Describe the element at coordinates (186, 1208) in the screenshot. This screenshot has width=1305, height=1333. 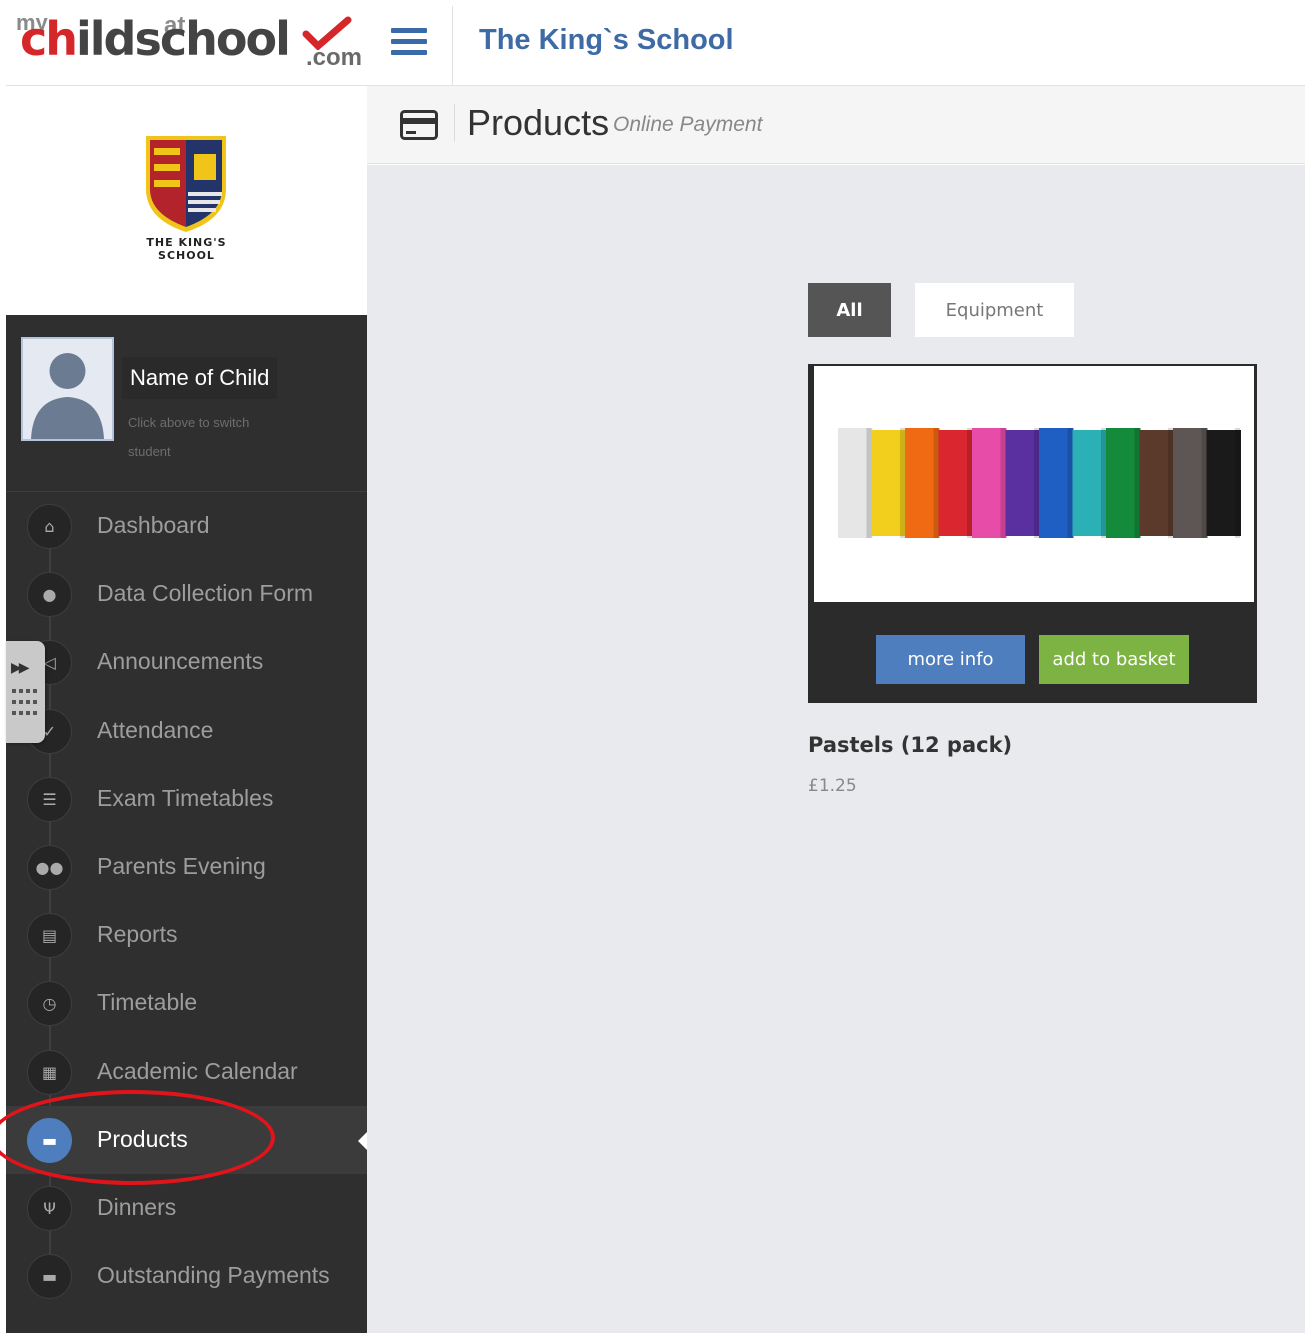
I see `sidebar-item-dinners: Ψ Dinners` at that location.